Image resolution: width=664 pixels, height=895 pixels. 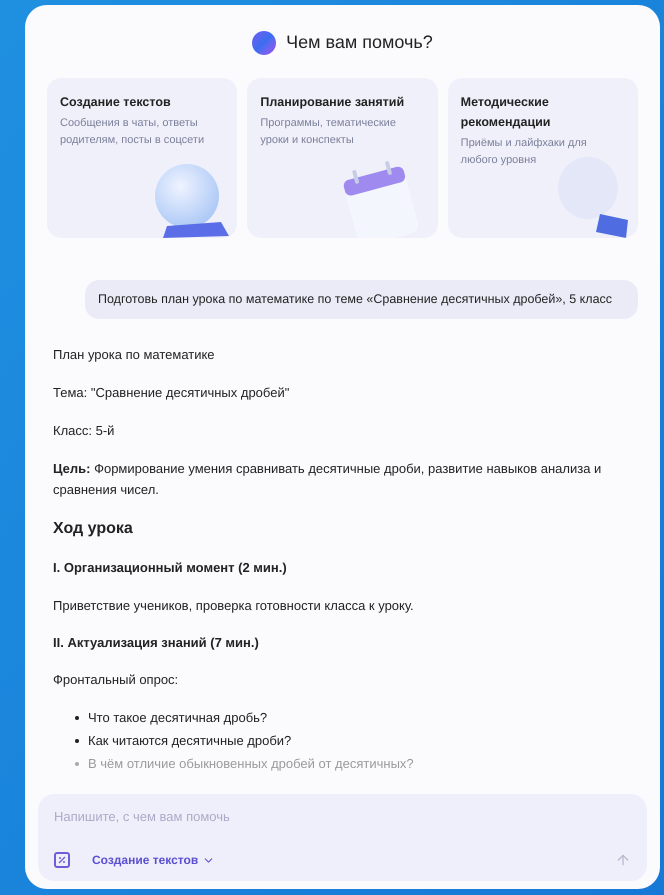 I want to click on answer-paragraph: Класс: 5-й, so click(x=84, y=431).